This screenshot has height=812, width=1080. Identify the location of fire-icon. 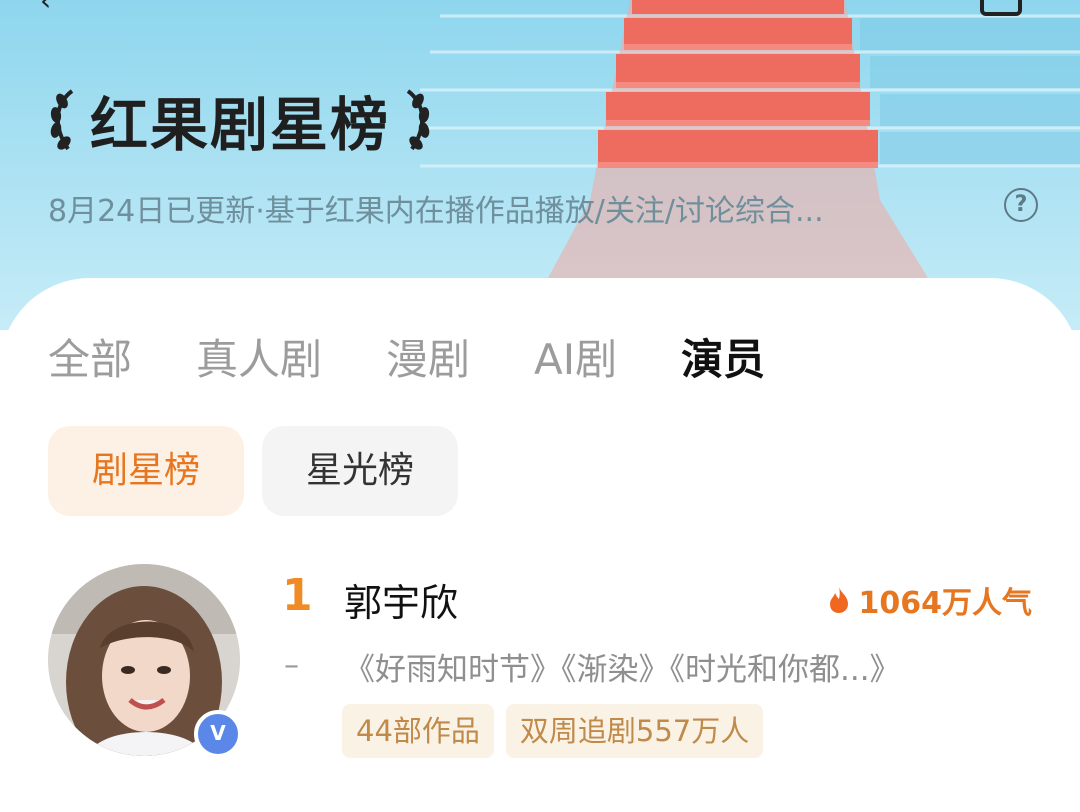
(838, 600).